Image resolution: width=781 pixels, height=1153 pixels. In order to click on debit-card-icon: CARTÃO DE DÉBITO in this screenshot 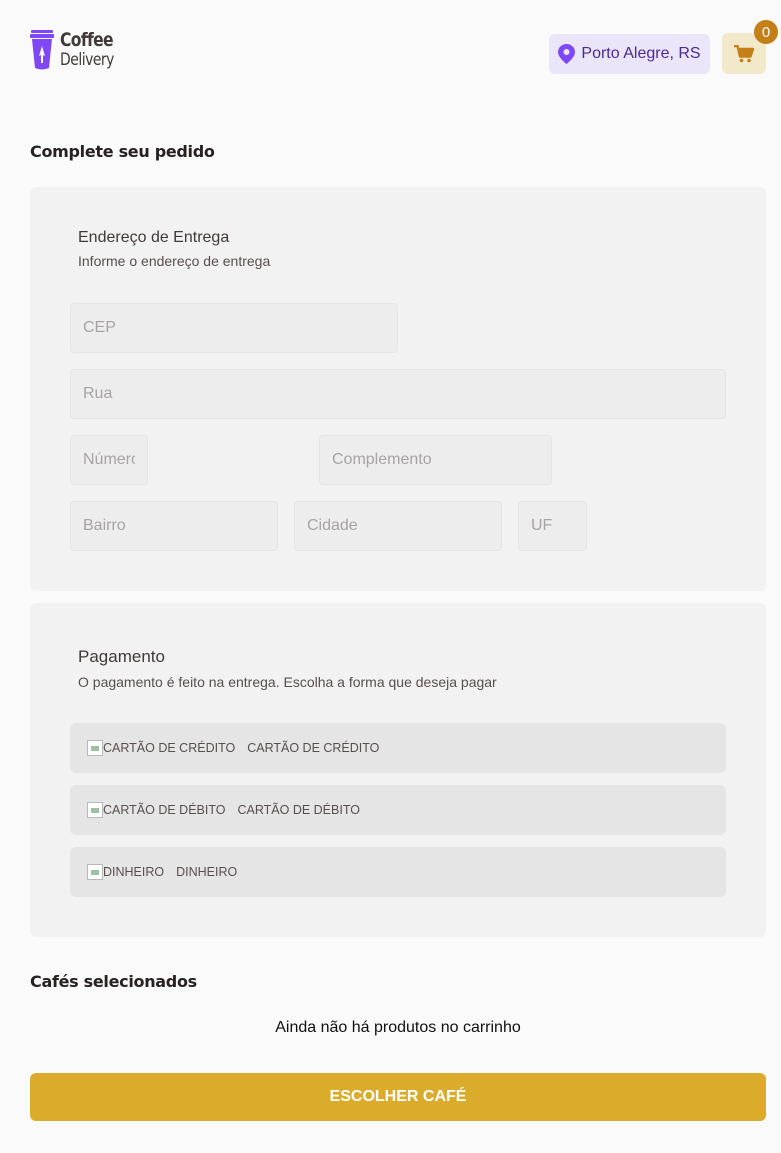, I will do `click(156, 810)`.